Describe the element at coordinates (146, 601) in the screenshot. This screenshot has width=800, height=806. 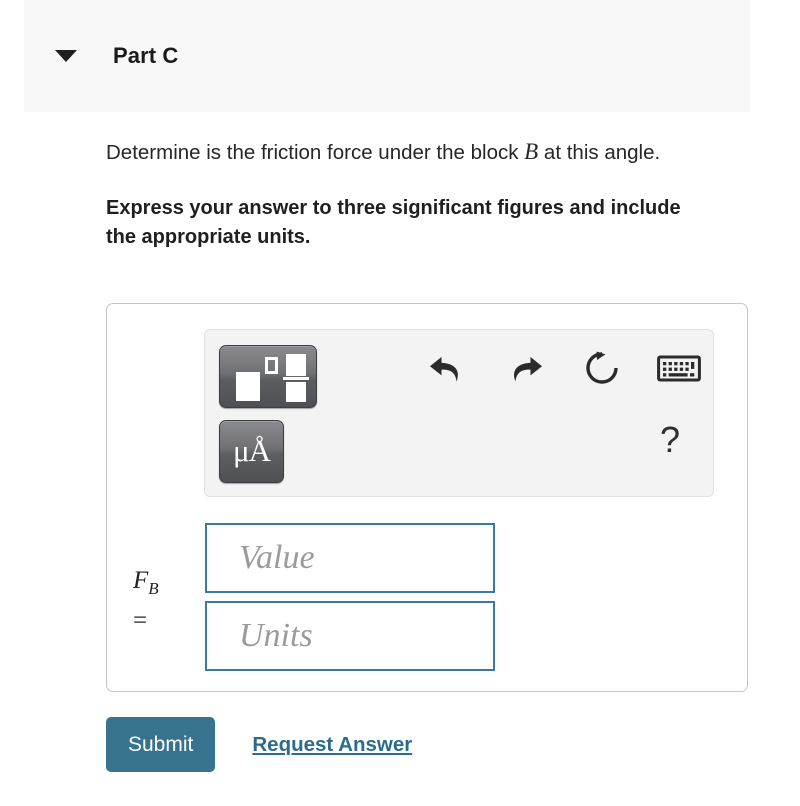
I see `answer-variable-label: FB =` at that location.